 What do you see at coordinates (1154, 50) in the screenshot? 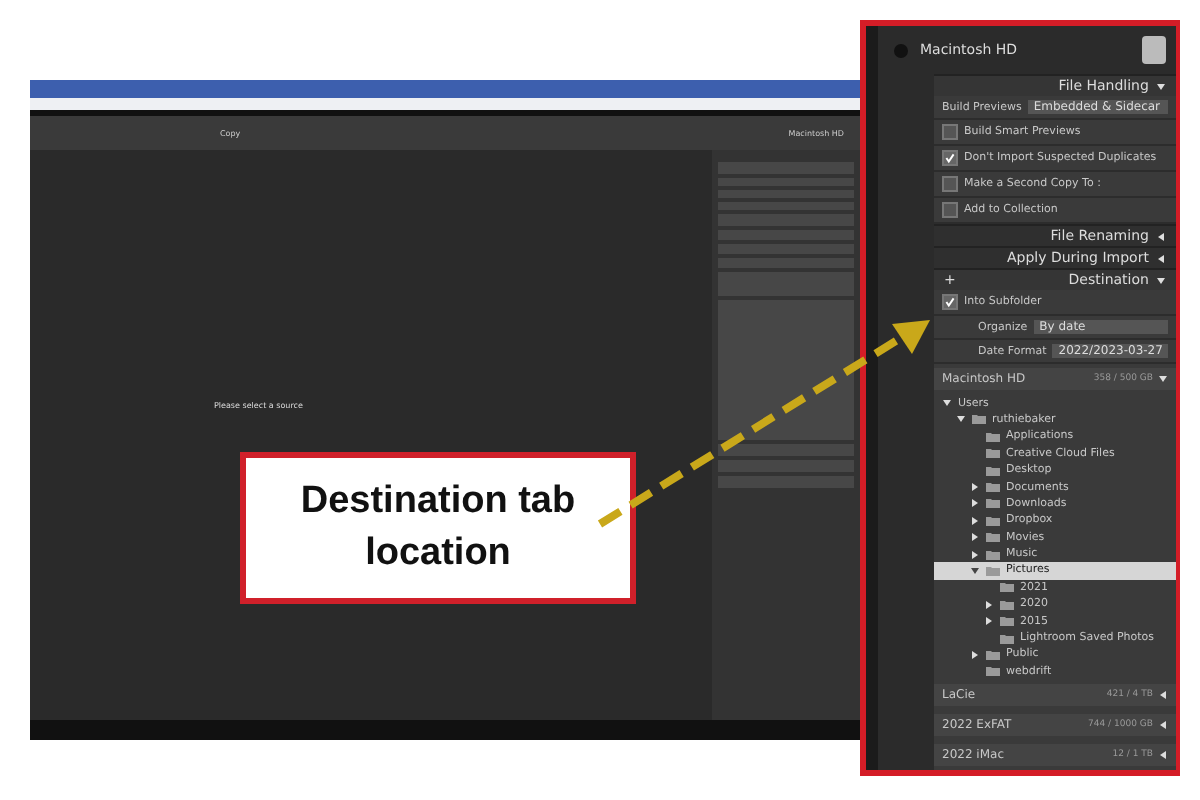
I see `drive-icon` at bounding box center [1154, 50].